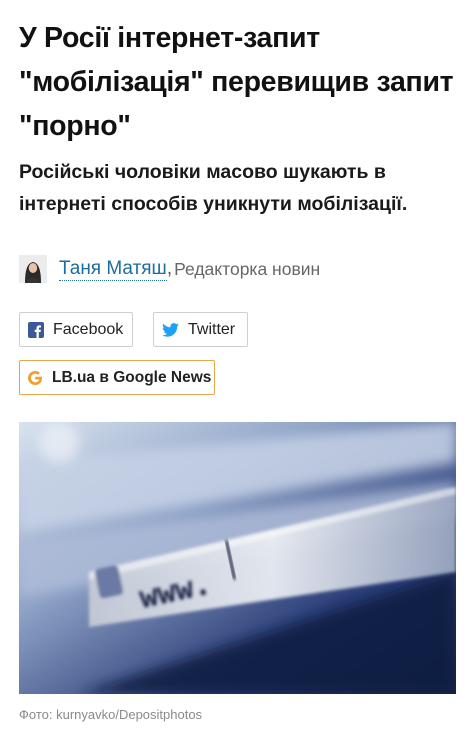 The height and width of the screenshot is (730, 474). I want to click on author-photo-icon, so click(33, 269).